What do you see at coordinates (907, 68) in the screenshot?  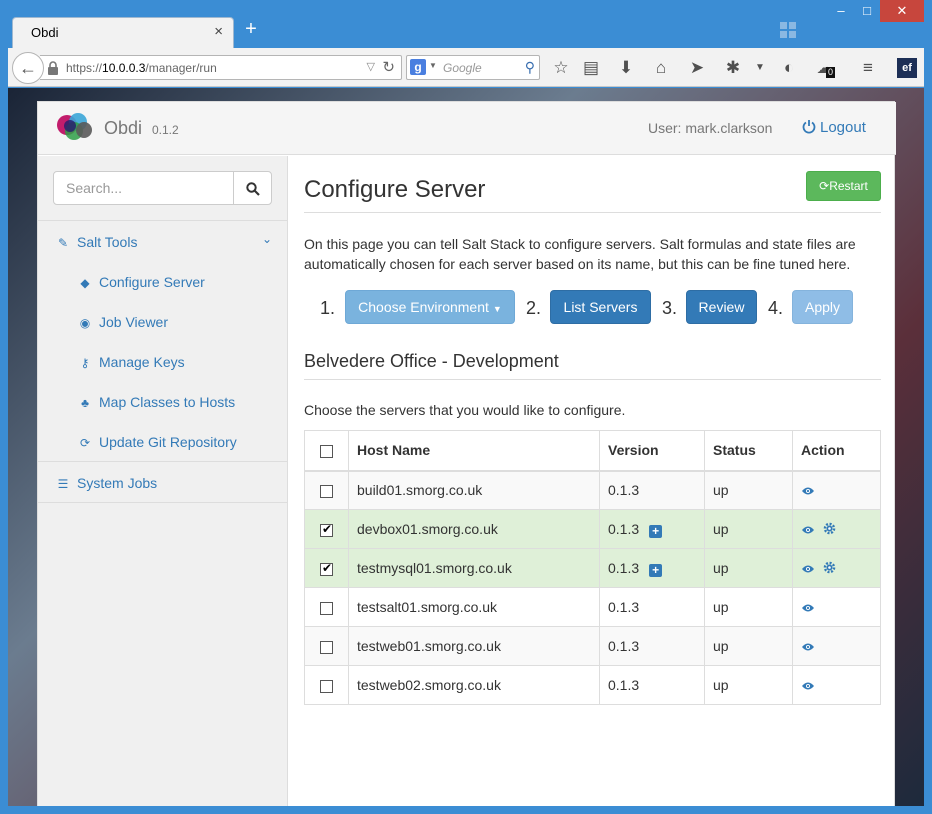 I see `ef-extension-icon: ef` at bounding box center [907, 68].